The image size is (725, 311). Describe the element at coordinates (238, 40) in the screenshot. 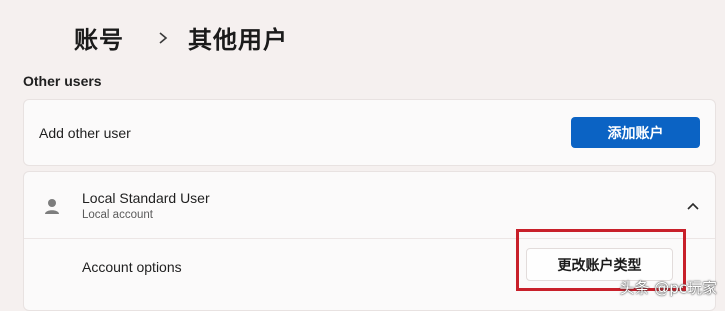

I see `page-title: 其他用户` at that location.